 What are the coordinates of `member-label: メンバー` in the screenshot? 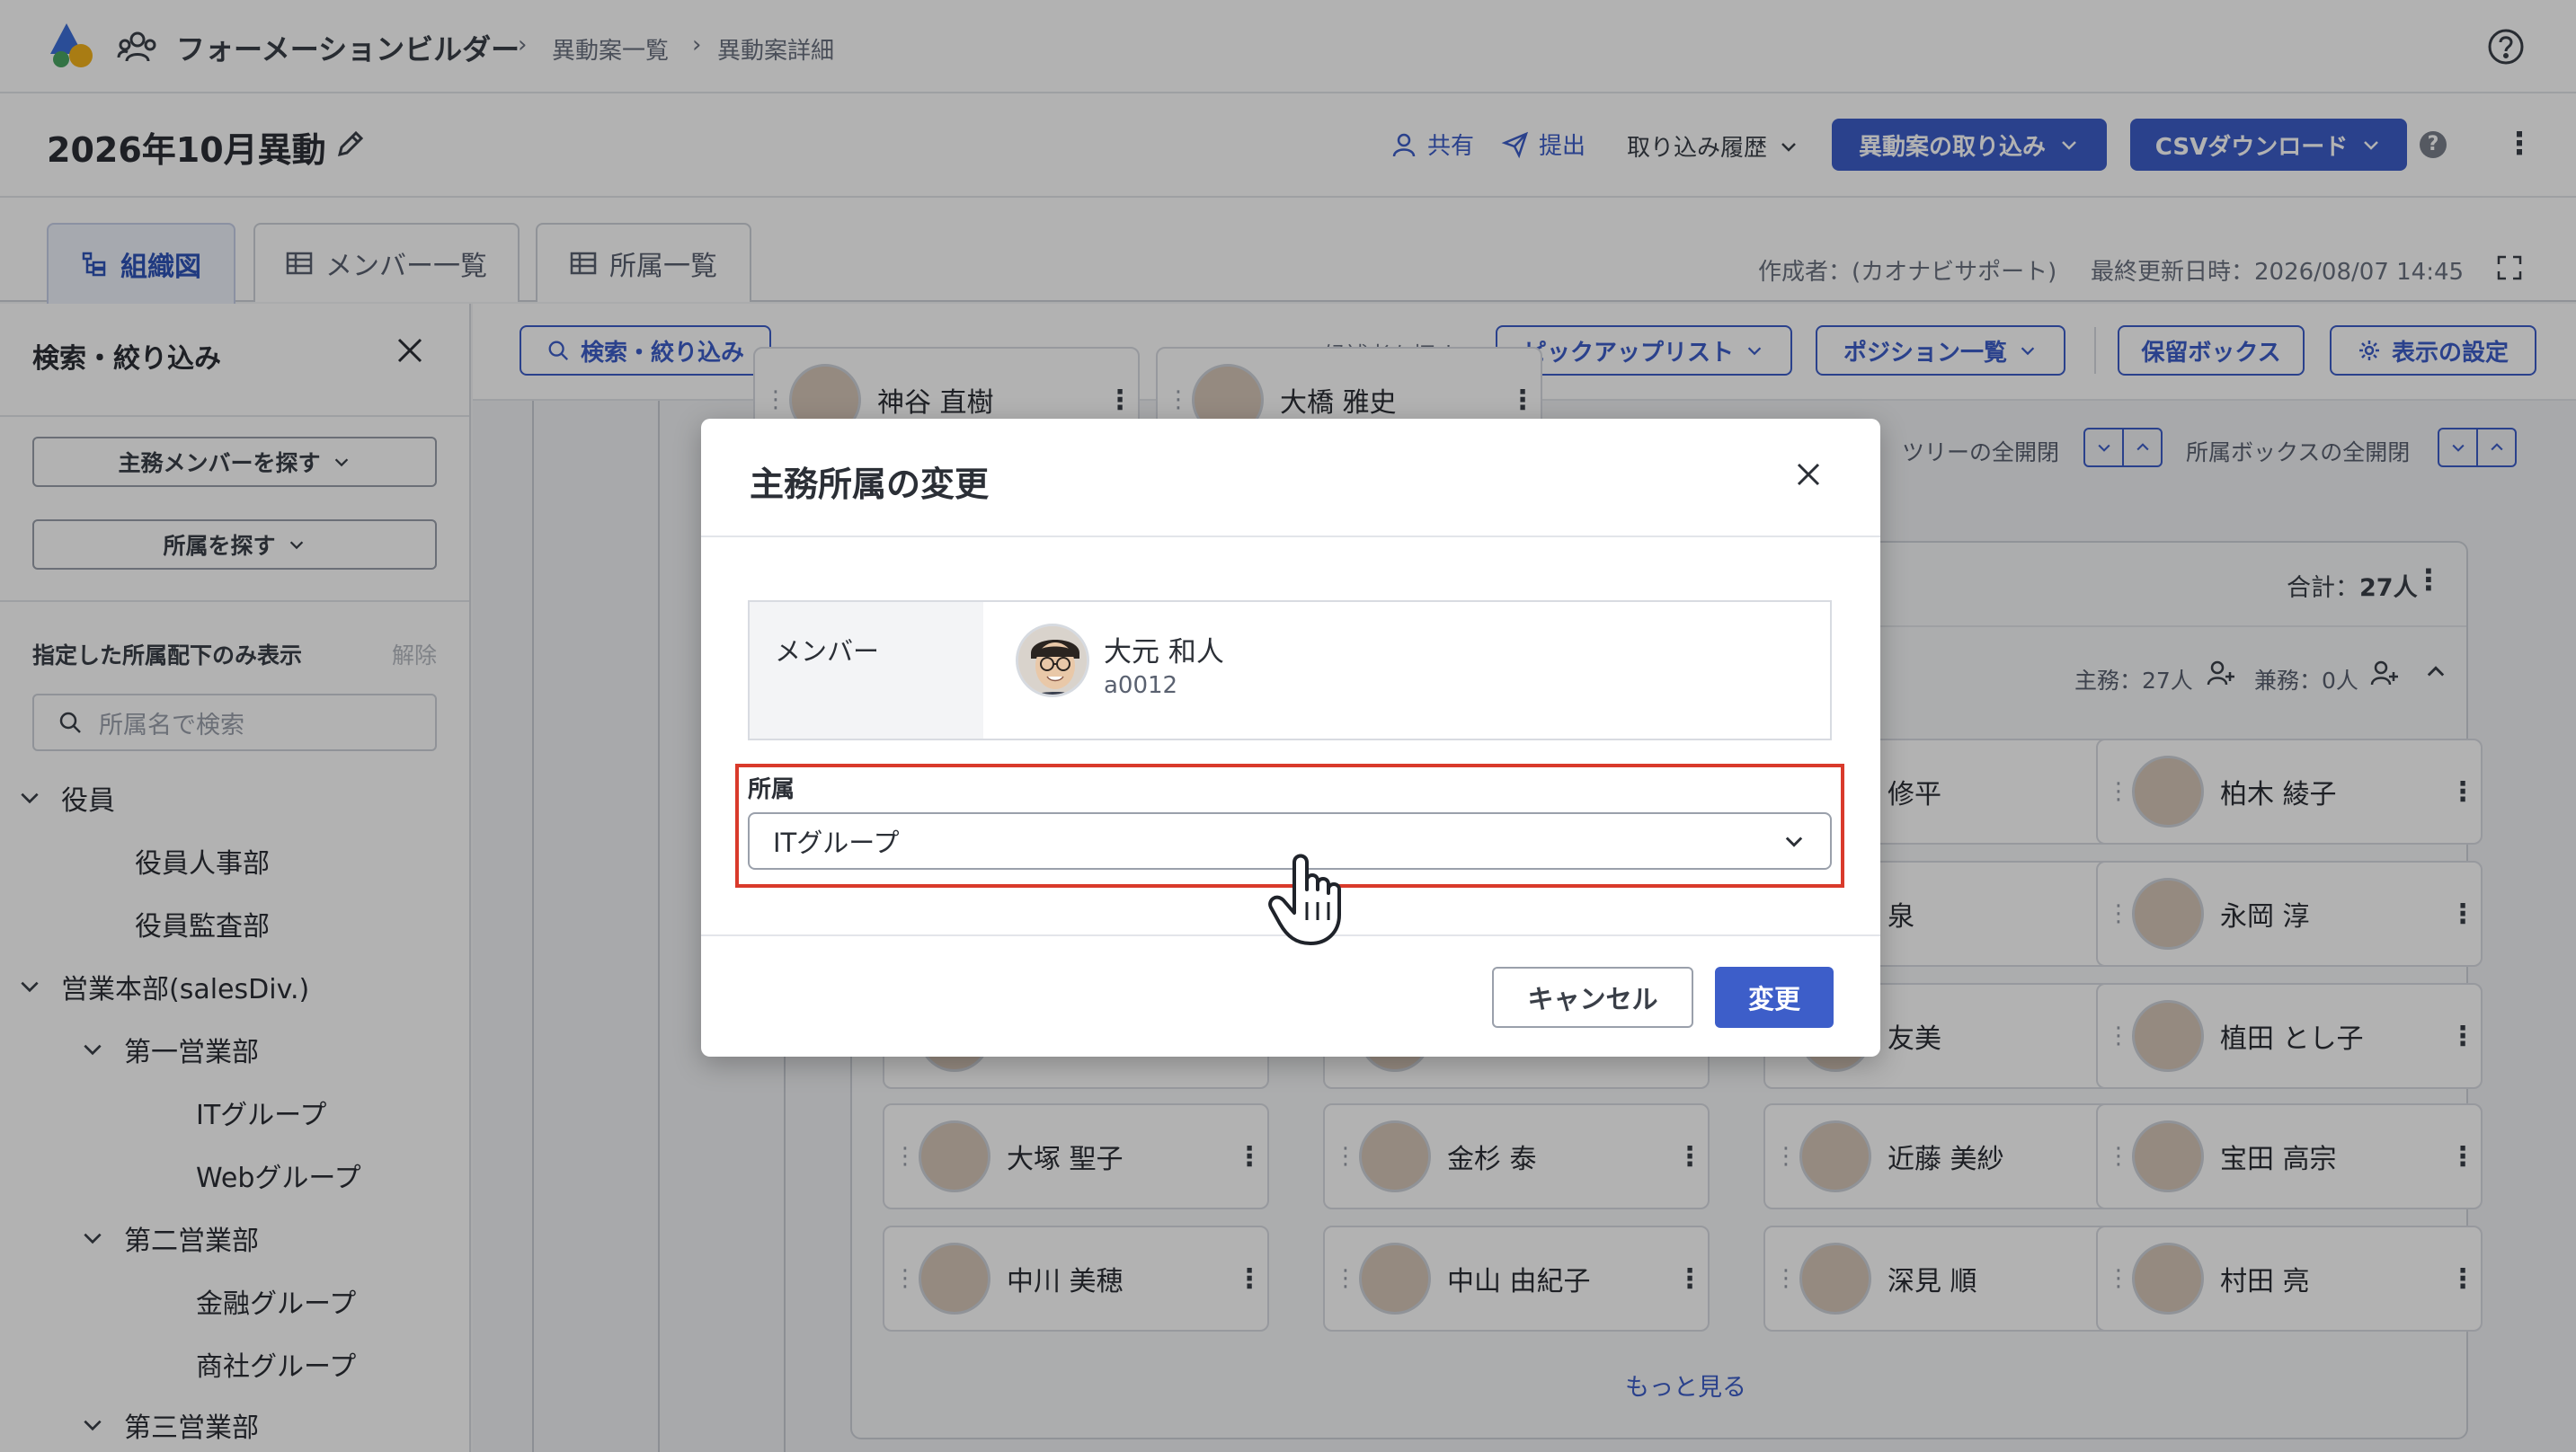 It's located at (827, 651).